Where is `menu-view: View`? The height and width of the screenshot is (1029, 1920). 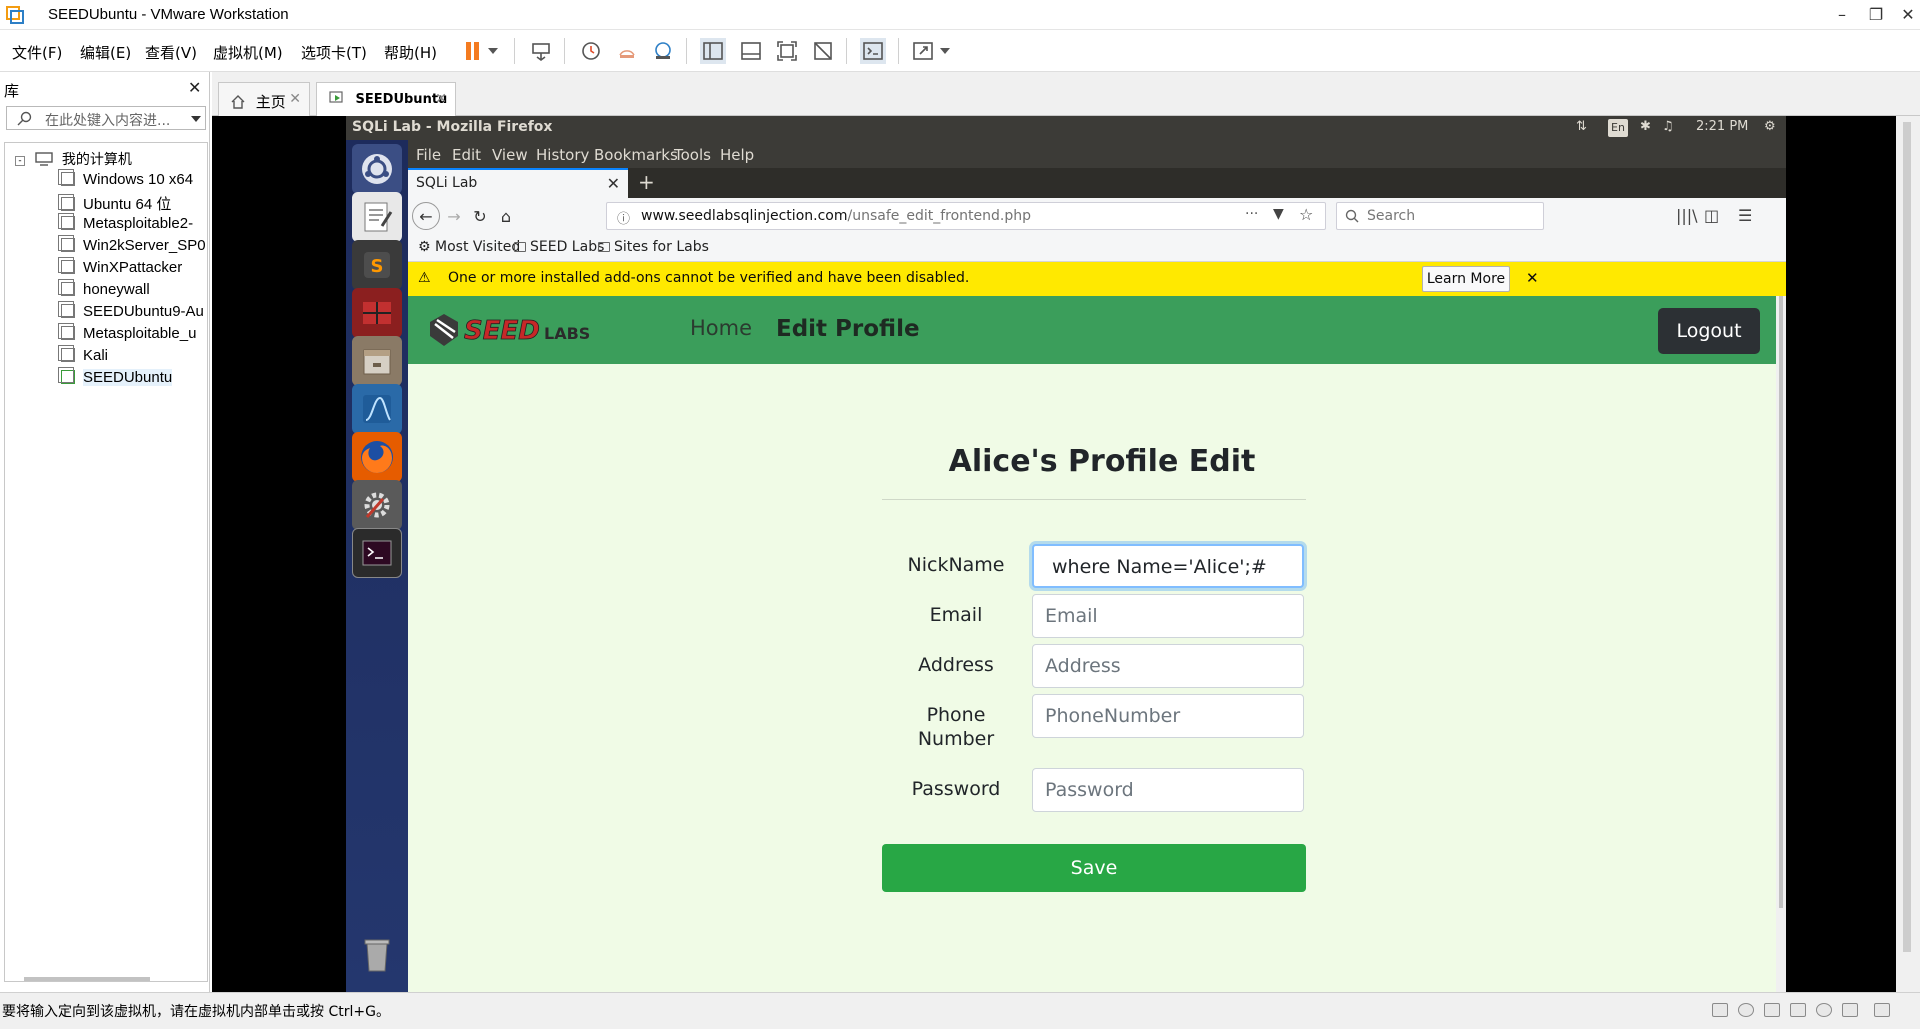 menu-view: View is located at coordinates (510, 155).